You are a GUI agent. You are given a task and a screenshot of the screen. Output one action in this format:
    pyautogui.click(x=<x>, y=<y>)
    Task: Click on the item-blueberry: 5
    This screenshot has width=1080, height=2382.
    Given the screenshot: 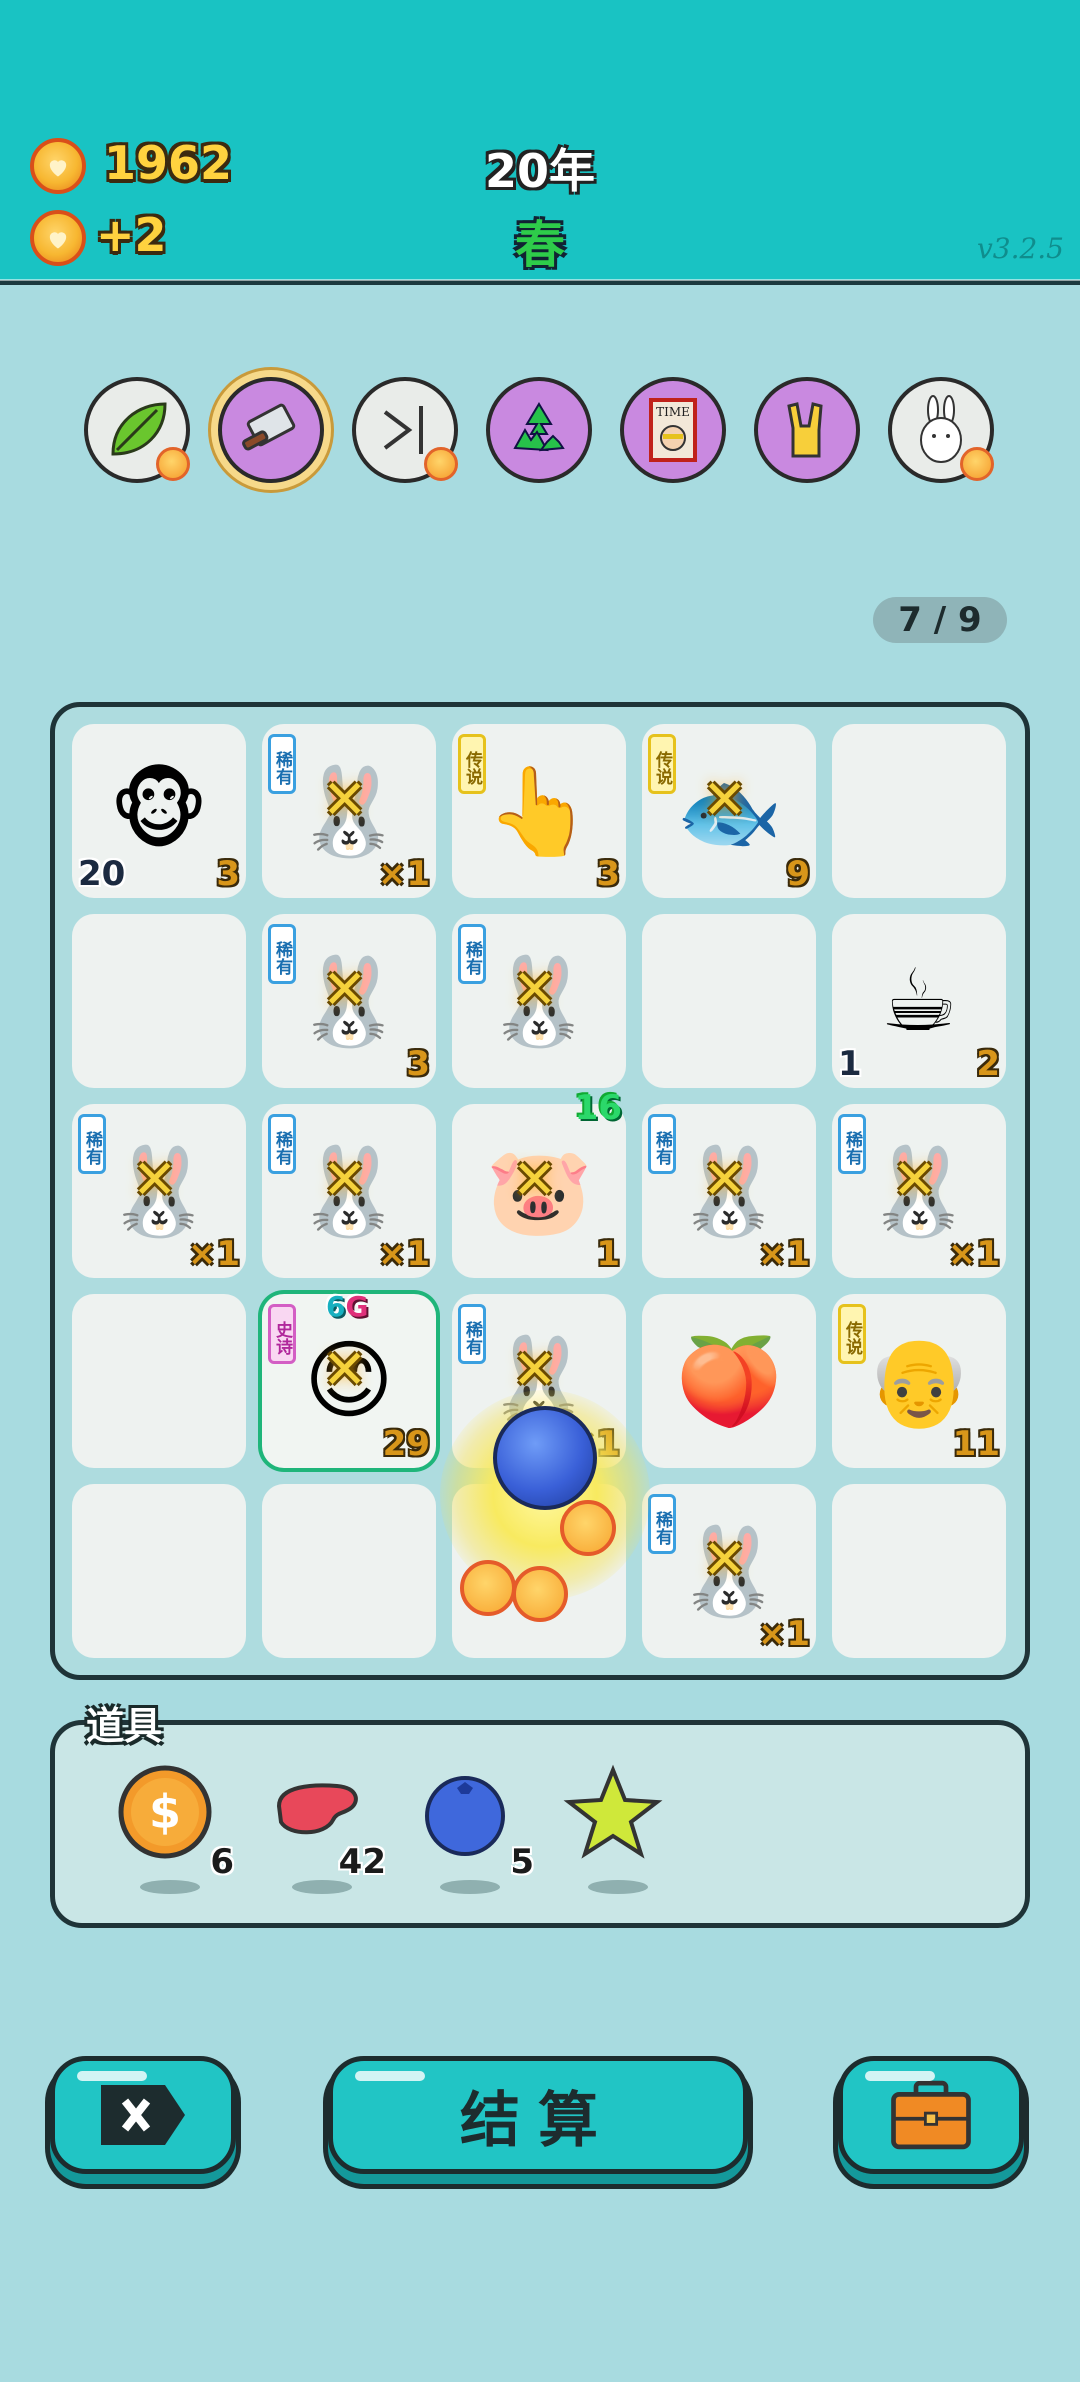 What is the action you would take?
    pyautogui.click(x=472, y=1828)
    